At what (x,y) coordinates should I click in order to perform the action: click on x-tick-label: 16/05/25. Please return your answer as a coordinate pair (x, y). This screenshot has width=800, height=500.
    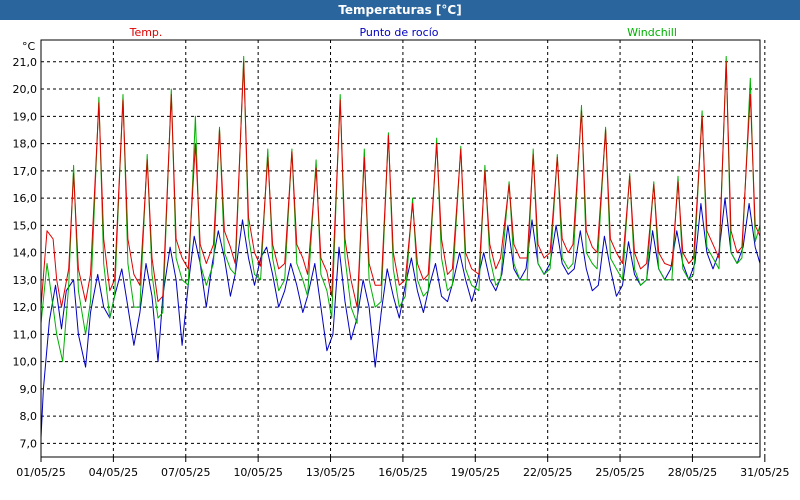
    Looking at the image, I should click on (402, 472).